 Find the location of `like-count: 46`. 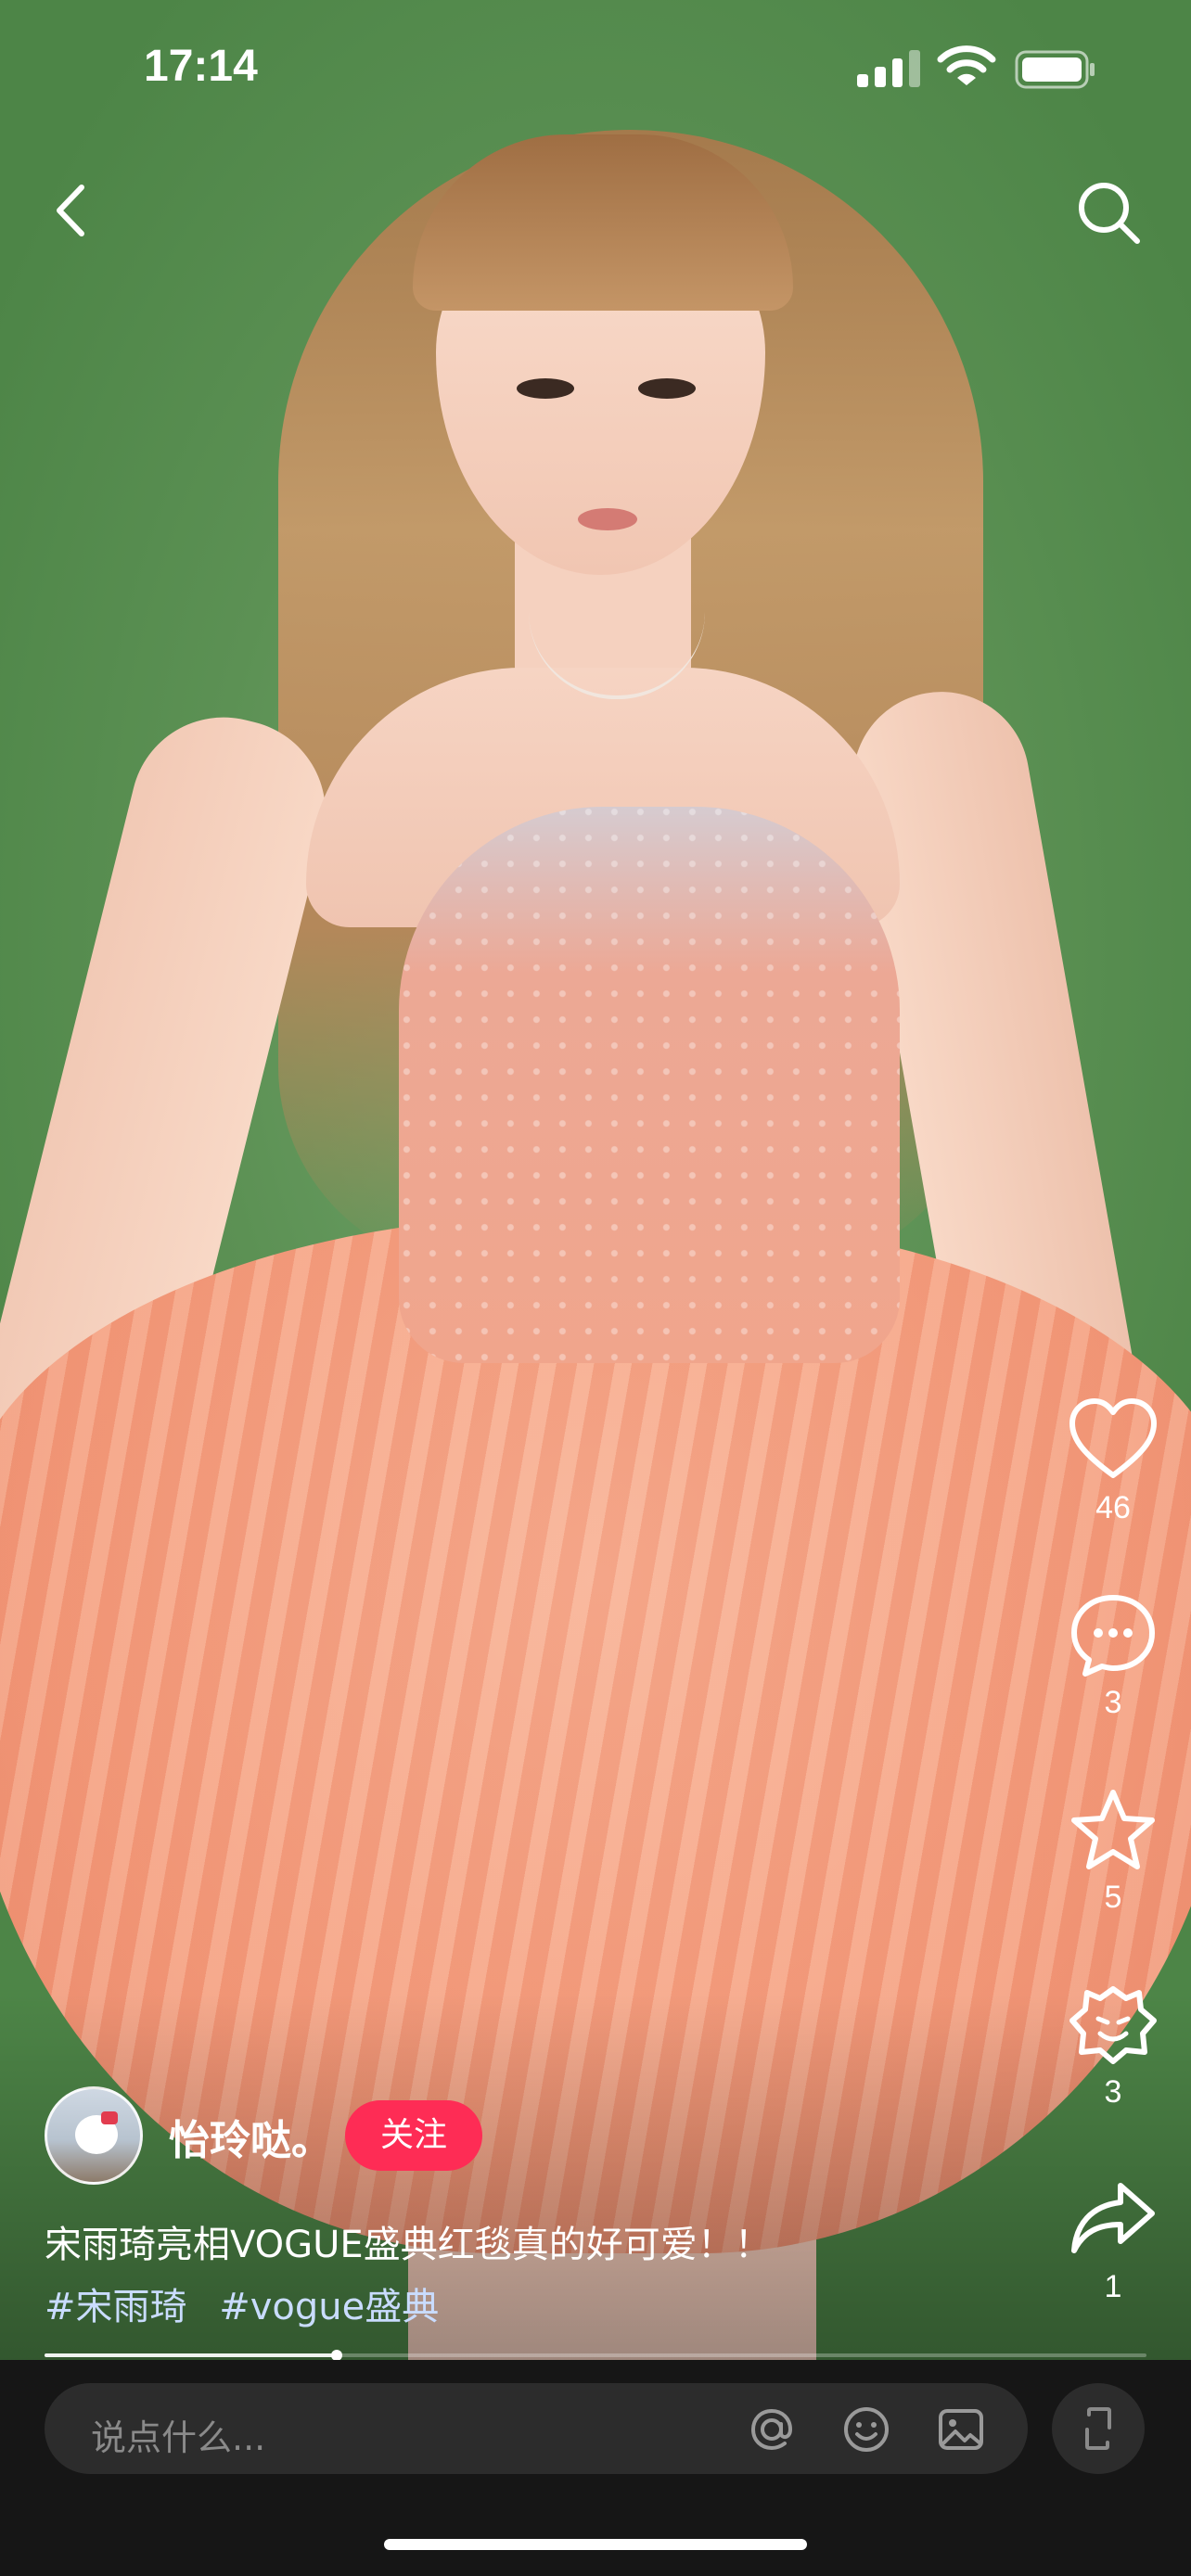

like-count: 46 is located at coordinates (1113, 1507).